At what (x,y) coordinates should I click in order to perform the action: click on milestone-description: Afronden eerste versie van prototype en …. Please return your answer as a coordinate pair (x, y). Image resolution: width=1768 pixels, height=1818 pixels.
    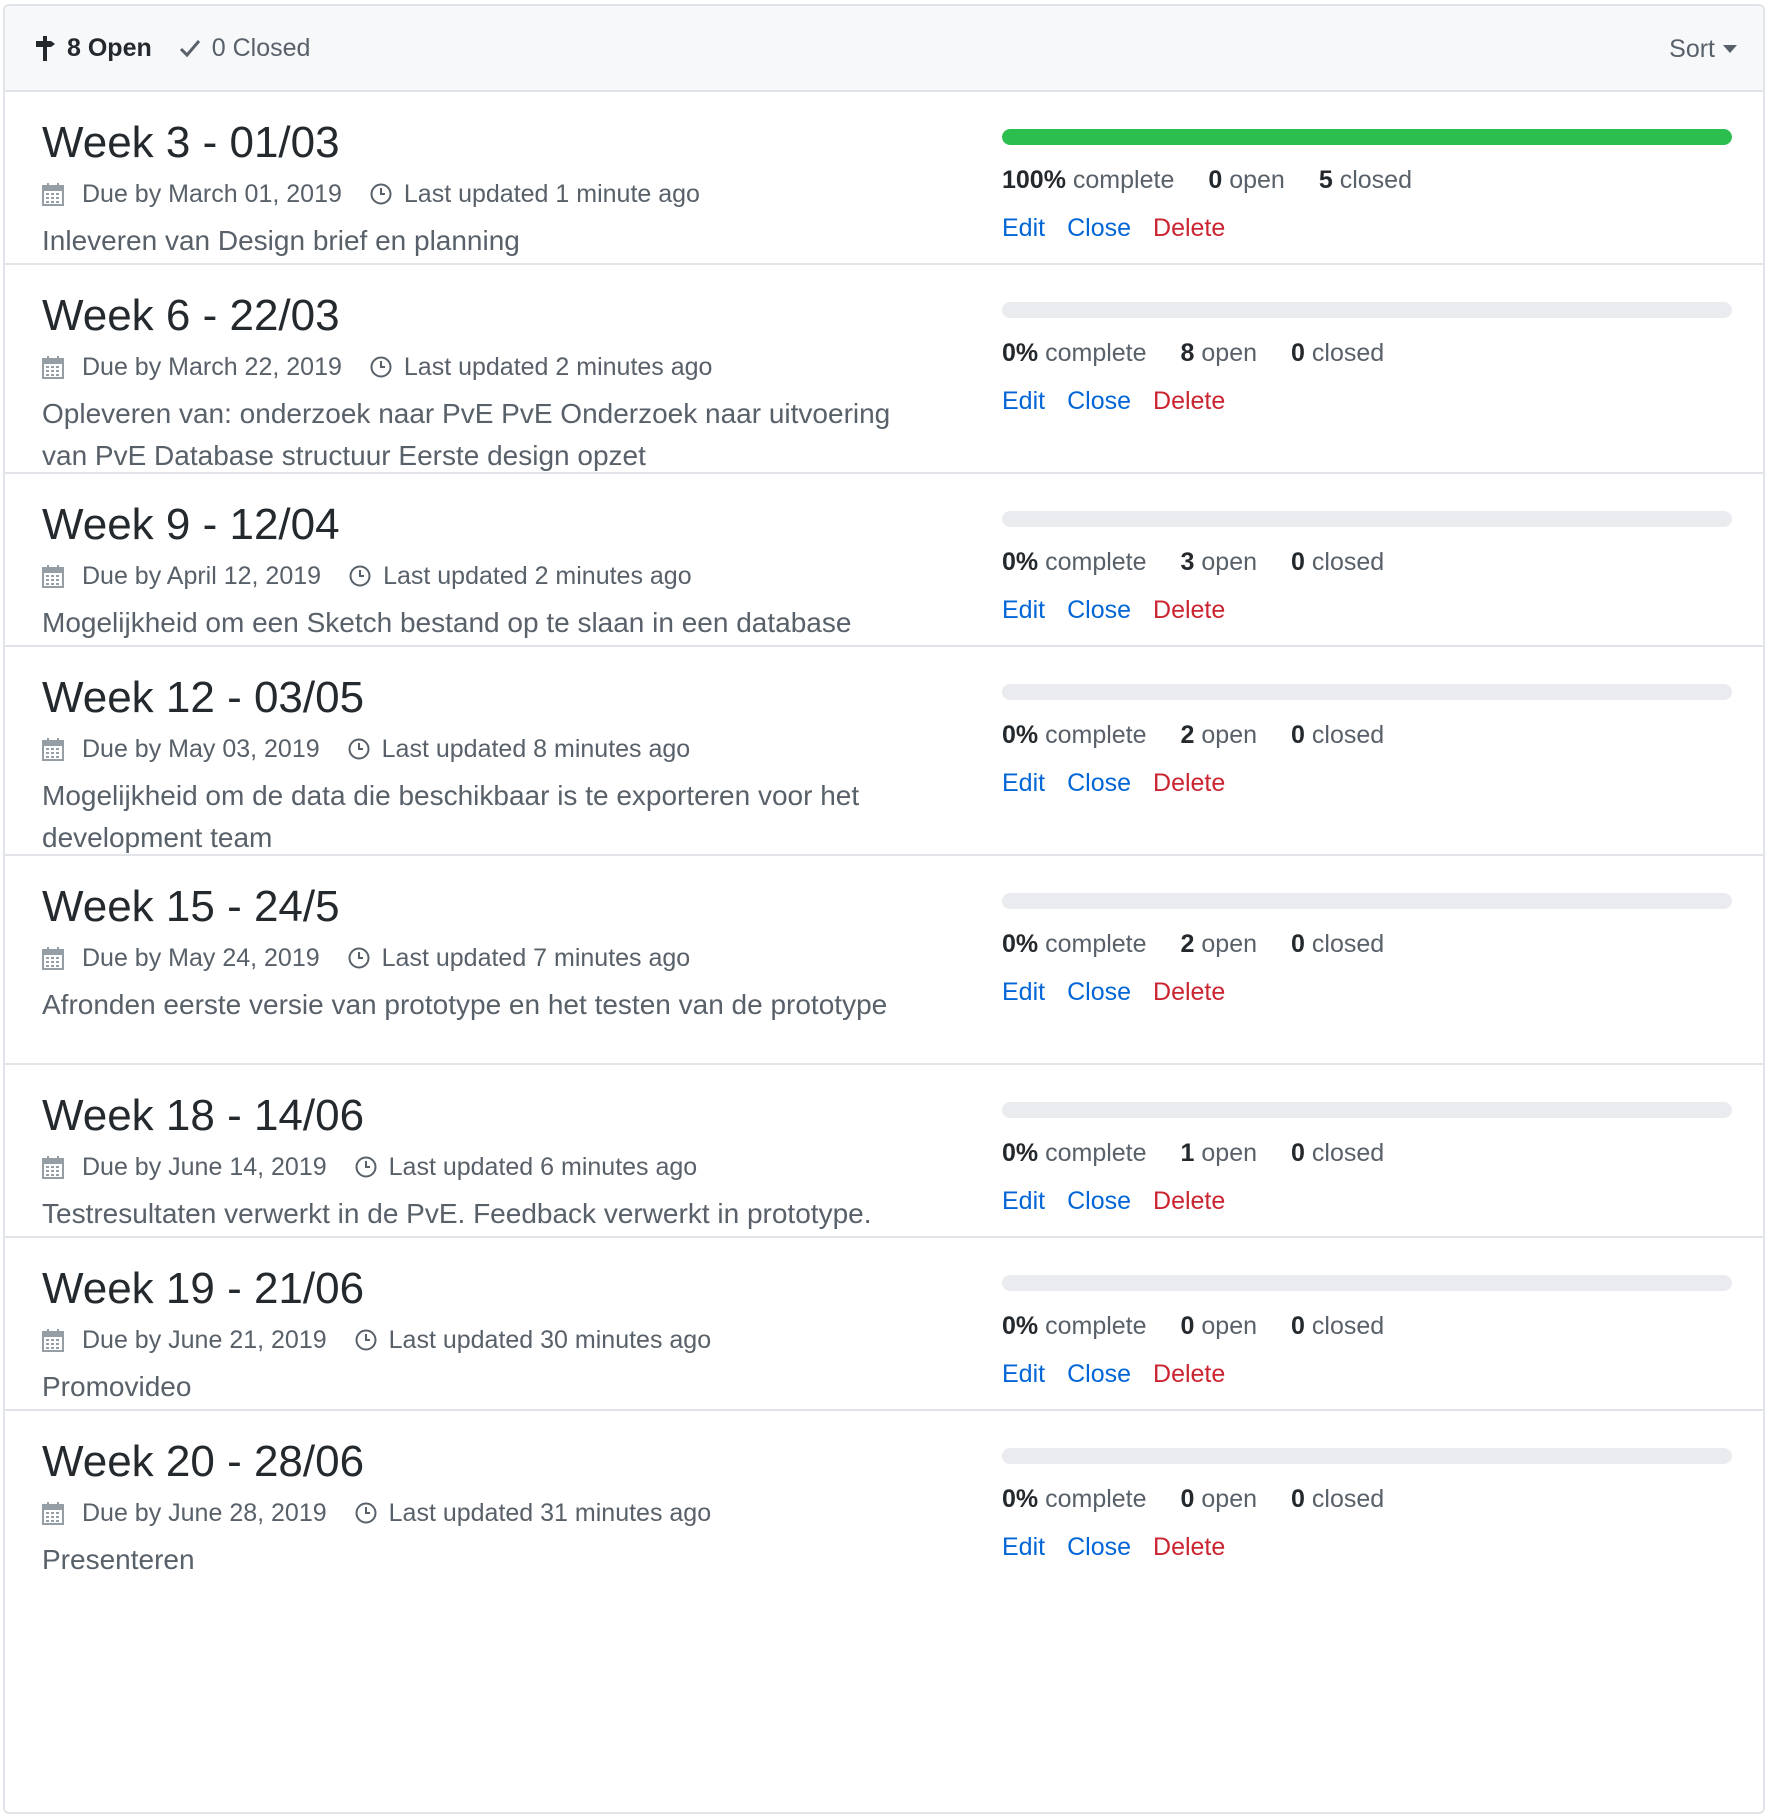
    Looking at the image, I should click on (465, 1004).